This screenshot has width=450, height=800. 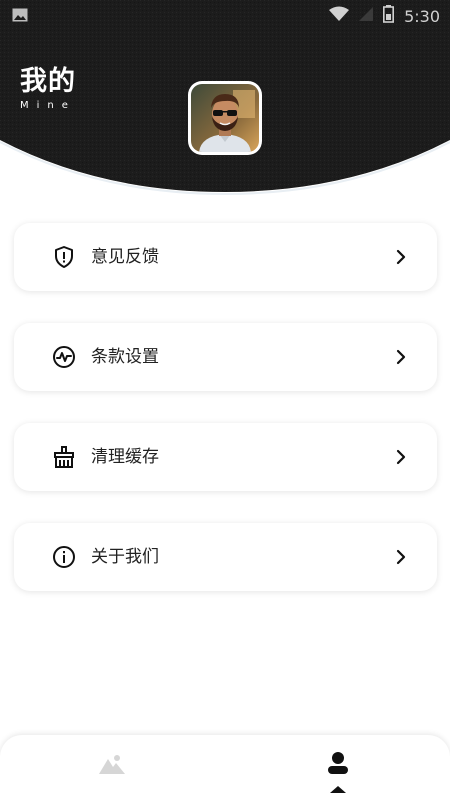 I want to click on menu-item-label: 条款设置, so click(x=125, y=357).